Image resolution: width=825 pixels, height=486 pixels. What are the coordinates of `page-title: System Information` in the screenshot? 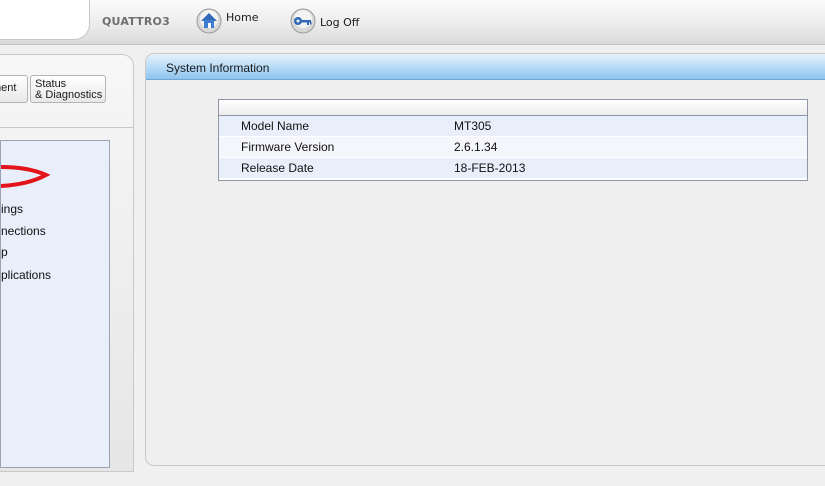 It's located at (218, 68).